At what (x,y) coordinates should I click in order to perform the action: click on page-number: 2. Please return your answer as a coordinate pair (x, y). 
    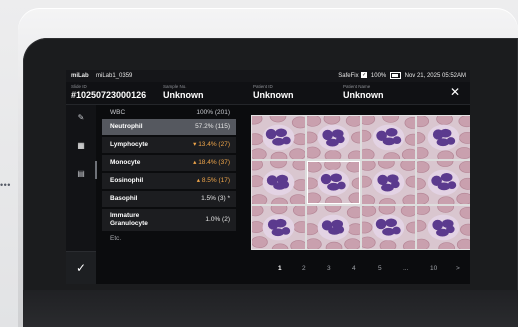
    Looking at the image, I should click on (304, 269).